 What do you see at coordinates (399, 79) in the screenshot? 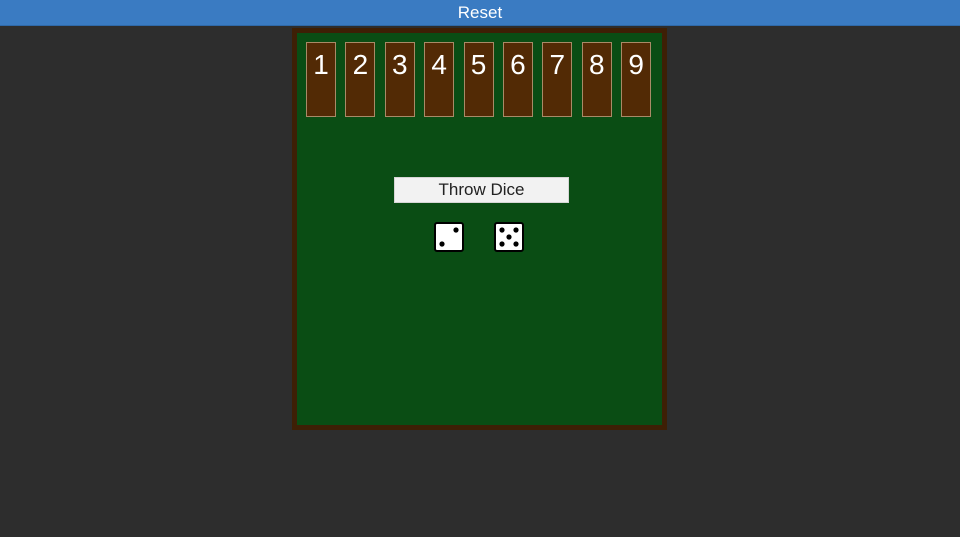
I see `tile-3: 3` at bounding box center [399, 79].